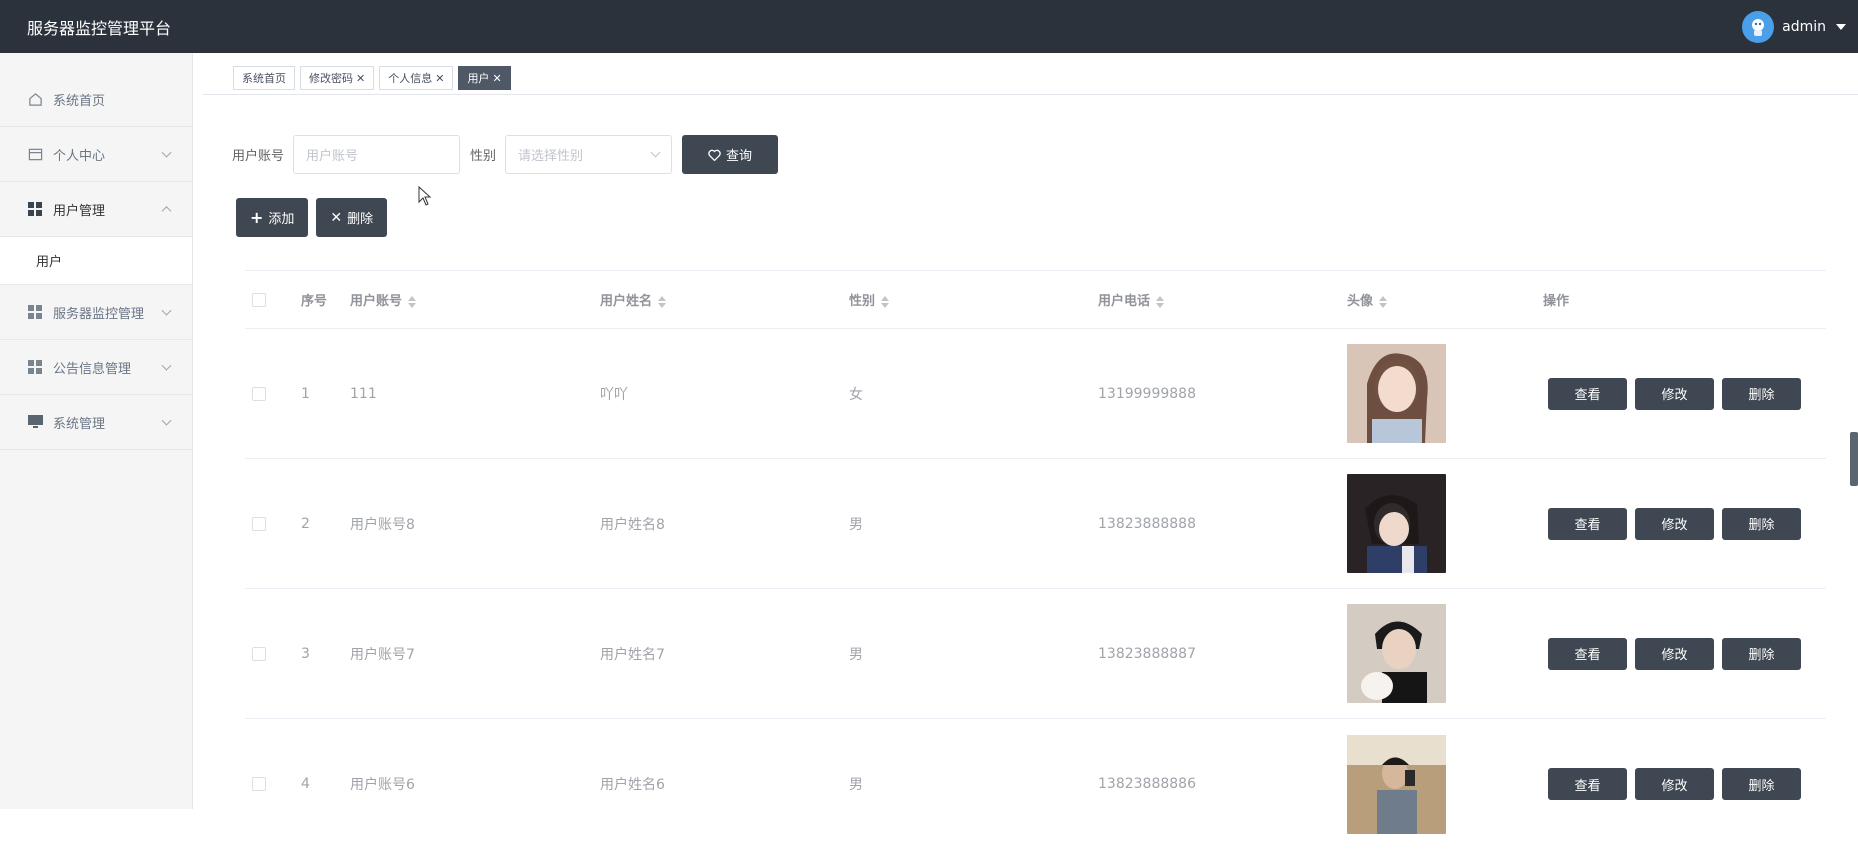 This screenshot has height=849, width=1858. What do you see at coordinates (484, 78) in the screenshot?
I see `tab-user: 用户 ✕` at bounding box center [484, 78].